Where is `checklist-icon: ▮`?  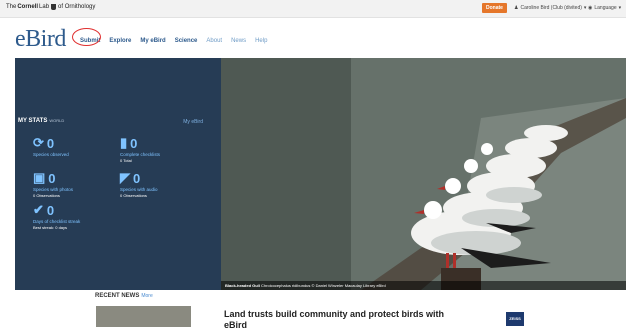 checklist-icon: ▮ is located at coordinates (124, 142).